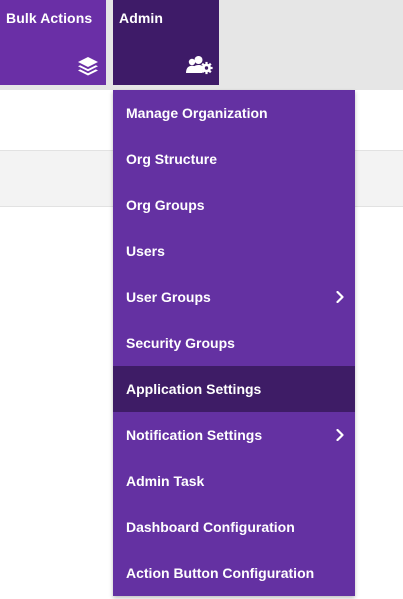 The width and height of the screenshot is (403, 599). Describe the element at coordinates (88, 66) in the screenshot. I see `layers-icon` at that location.